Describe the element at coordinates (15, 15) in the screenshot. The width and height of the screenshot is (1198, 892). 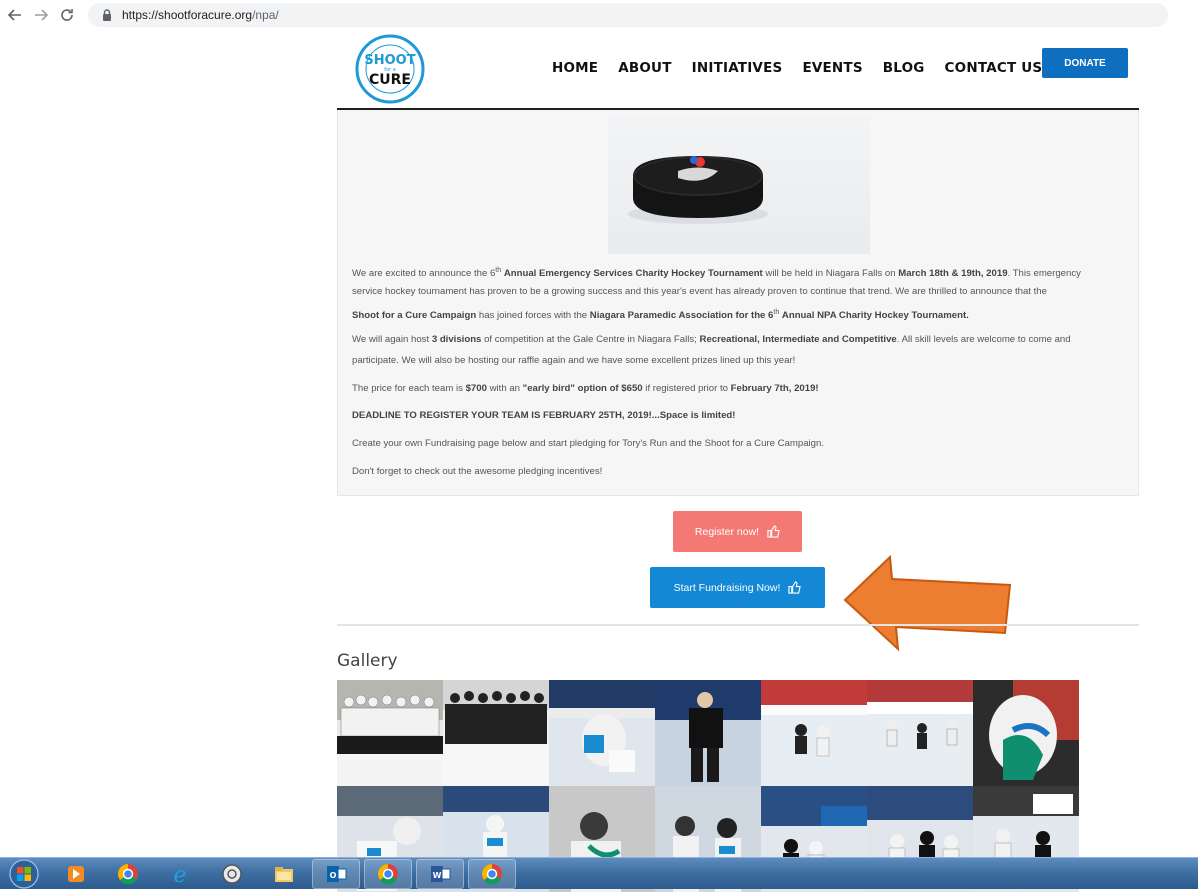
I see `back-arrow-icon` at that location.